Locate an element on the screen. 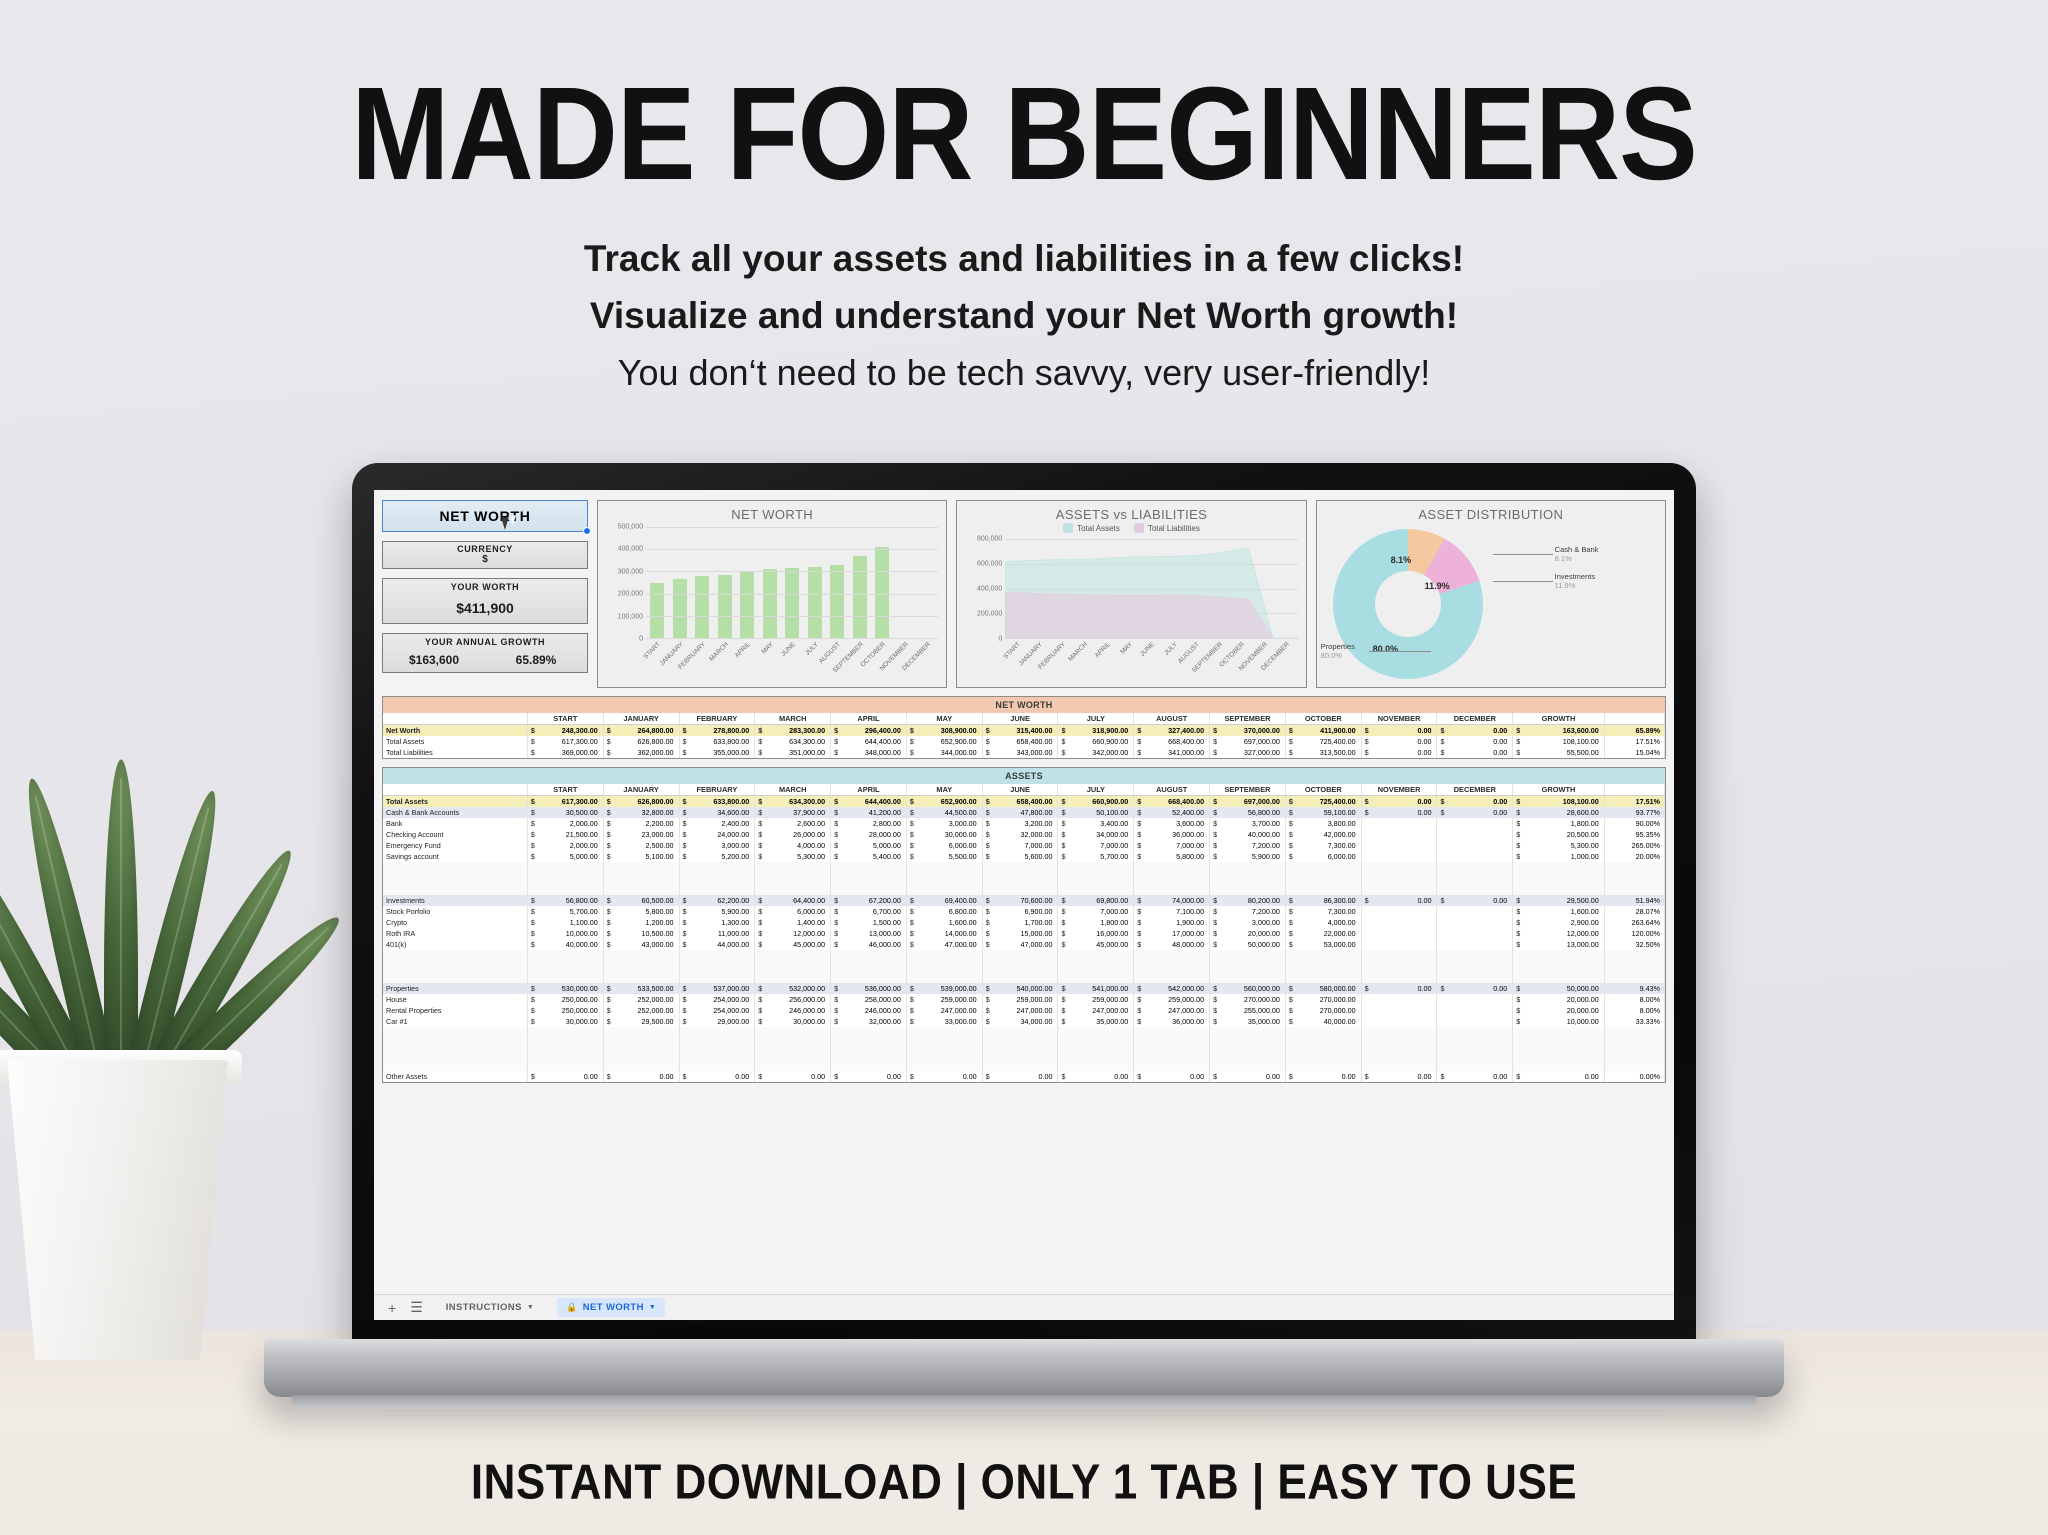 Image resolution: width=2048 pixels, height=1535 pixels. table-cell: $344,000.00 is located at coordinates (944, 752).